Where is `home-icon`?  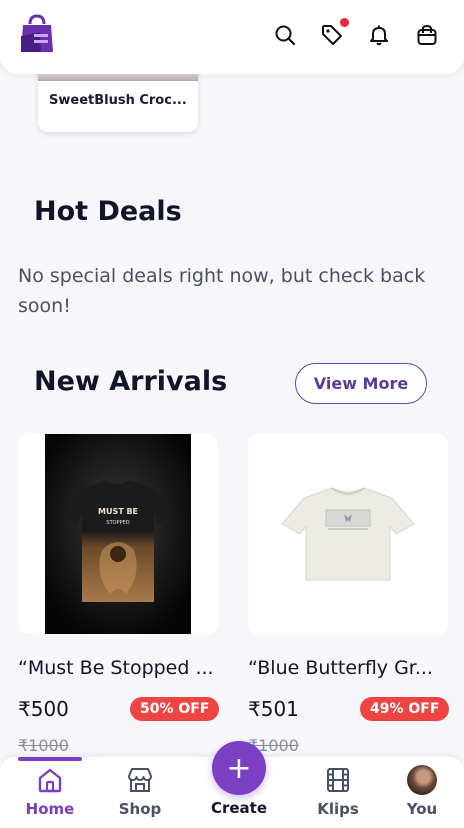
home-icon is located at coordinates (50, 780).